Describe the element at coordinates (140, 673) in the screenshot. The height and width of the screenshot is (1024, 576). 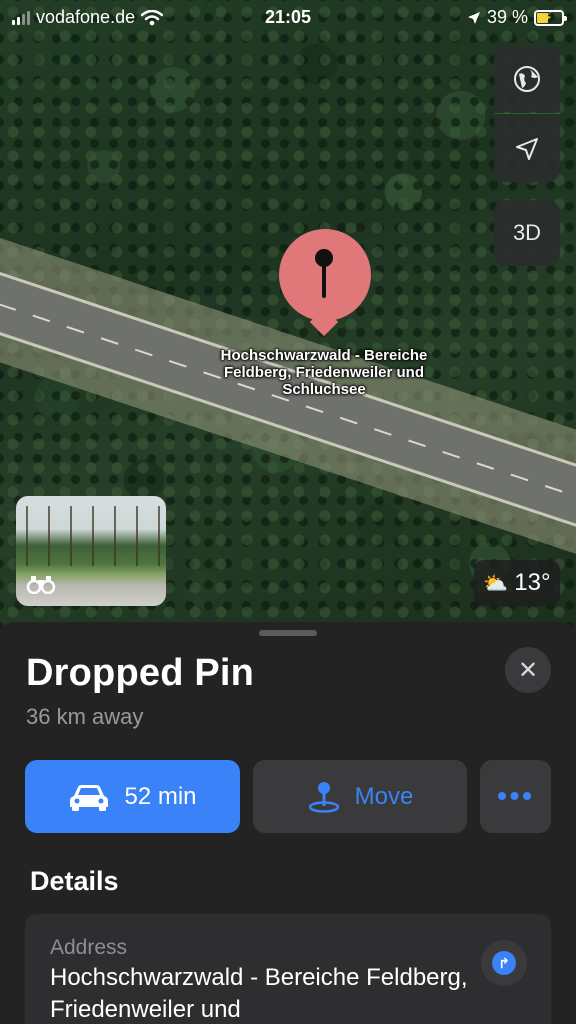
I see `place-title: Dropped Pin` at that location.